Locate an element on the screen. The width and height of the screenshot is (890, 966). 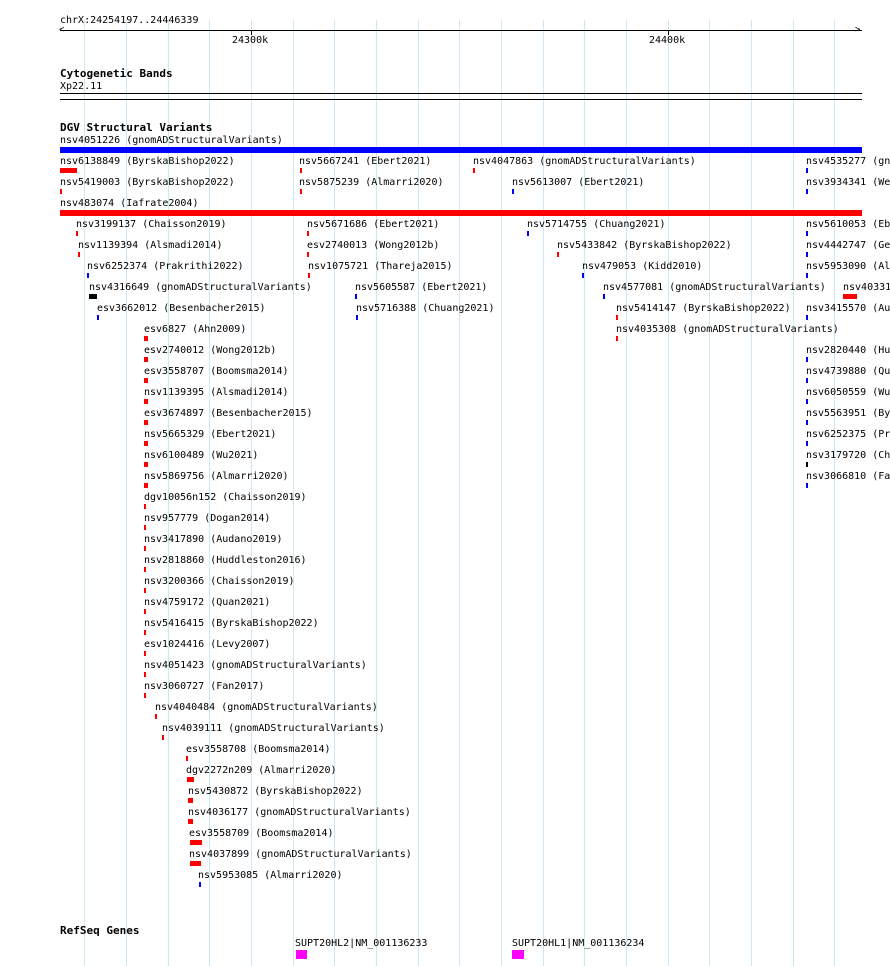
dgv-variant-label: nsv5563951 (By is located at coordinates (848, 413).